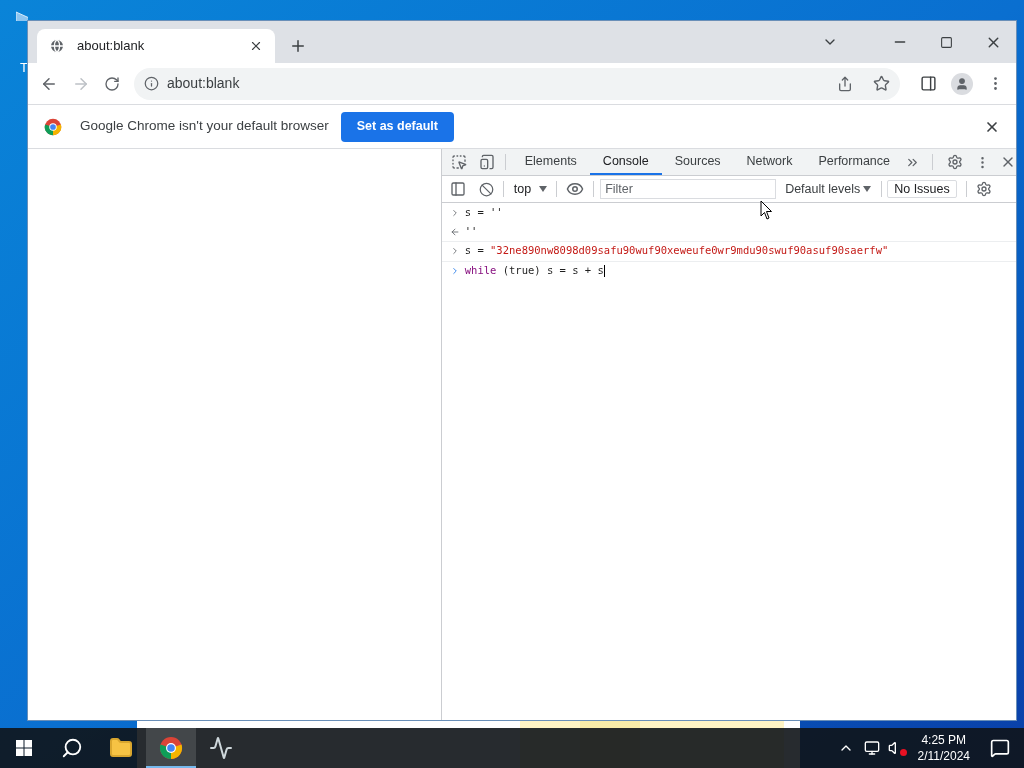 The width and height of the screenshot is (1024, 768). Describe the element at coordinates (550, 162) in the screenshot. I see `devtools-tab: Elements` at that location.